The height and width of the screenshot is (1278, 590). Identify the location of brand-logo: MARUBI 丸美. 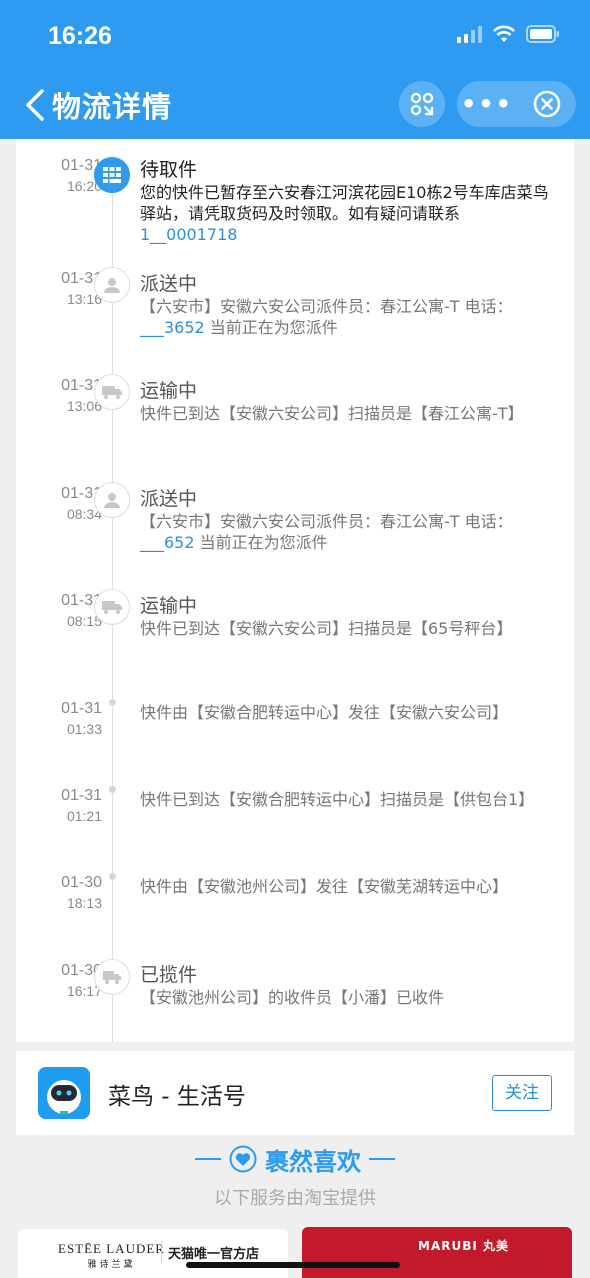
(464, 1246).